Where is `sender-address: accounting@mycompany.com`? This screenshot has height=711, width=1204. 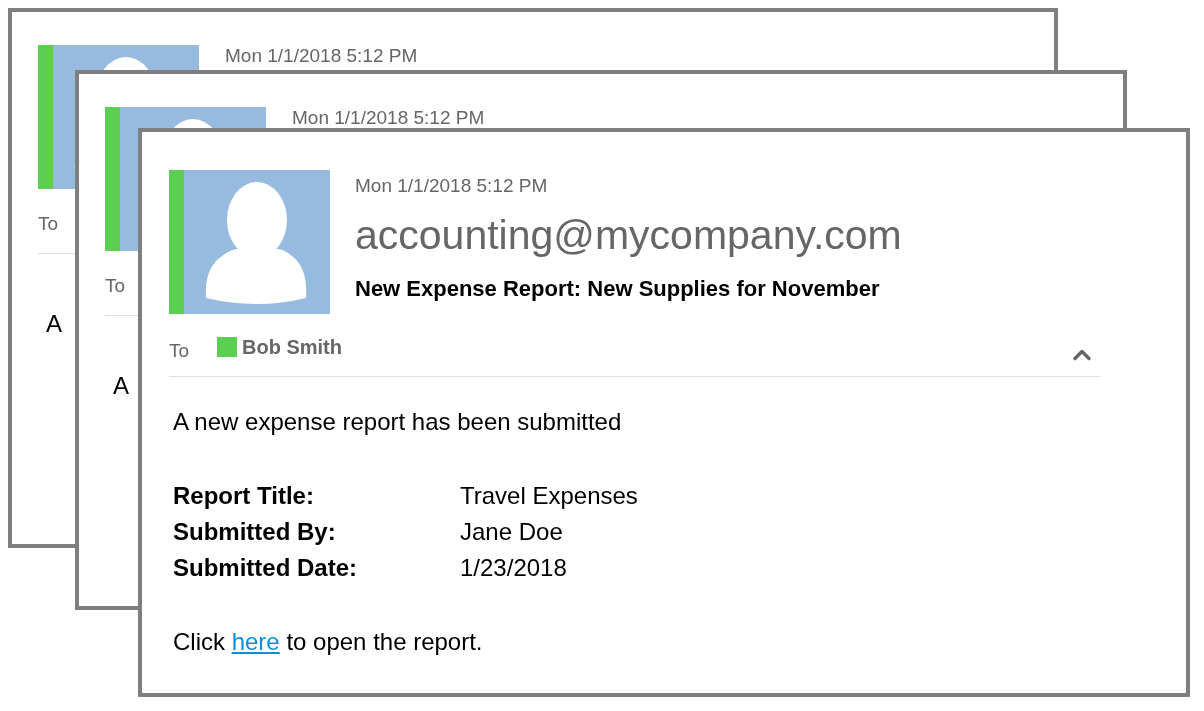
sender-address: accounting@mycompany.com is located at coordinates (628, 235).